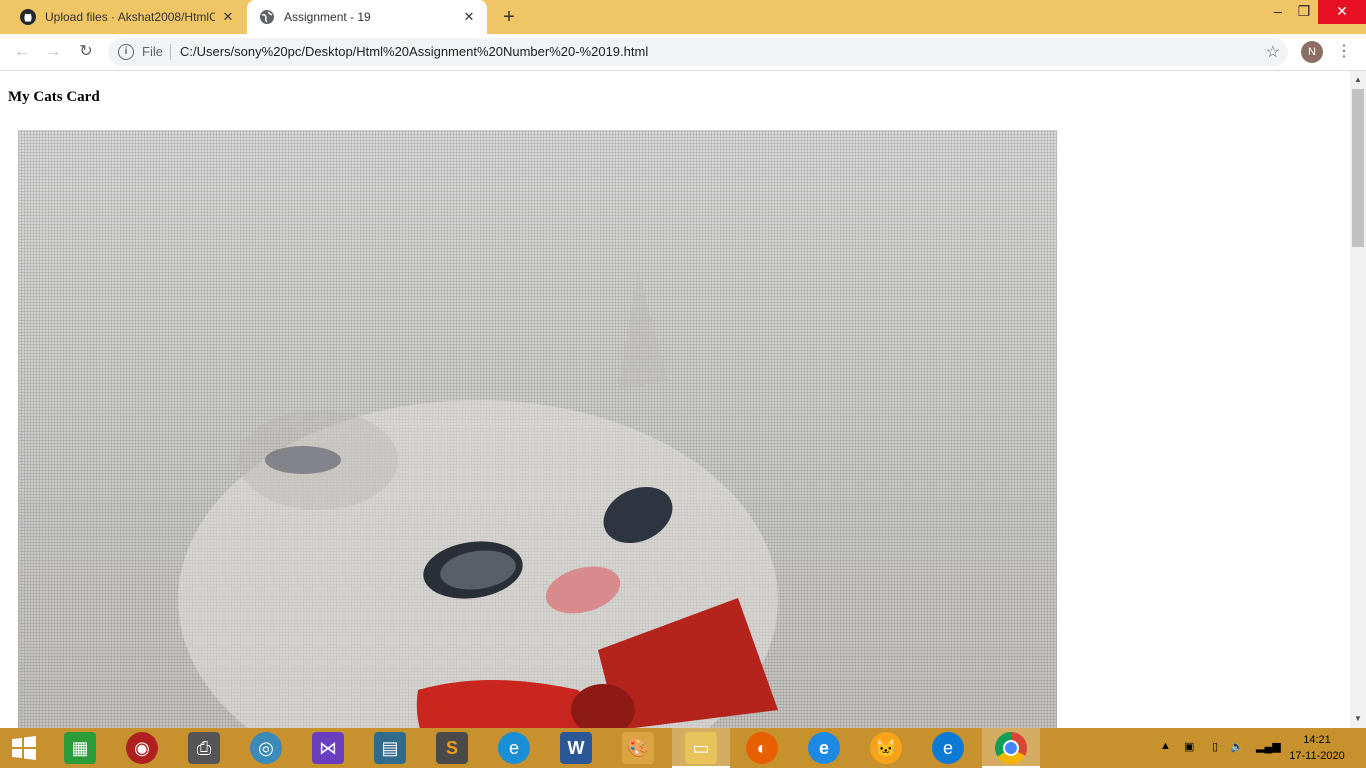  Describe the element at coordinates (886, 748) in the screenshot. I see `scratch-icon: 🐱` at that location.